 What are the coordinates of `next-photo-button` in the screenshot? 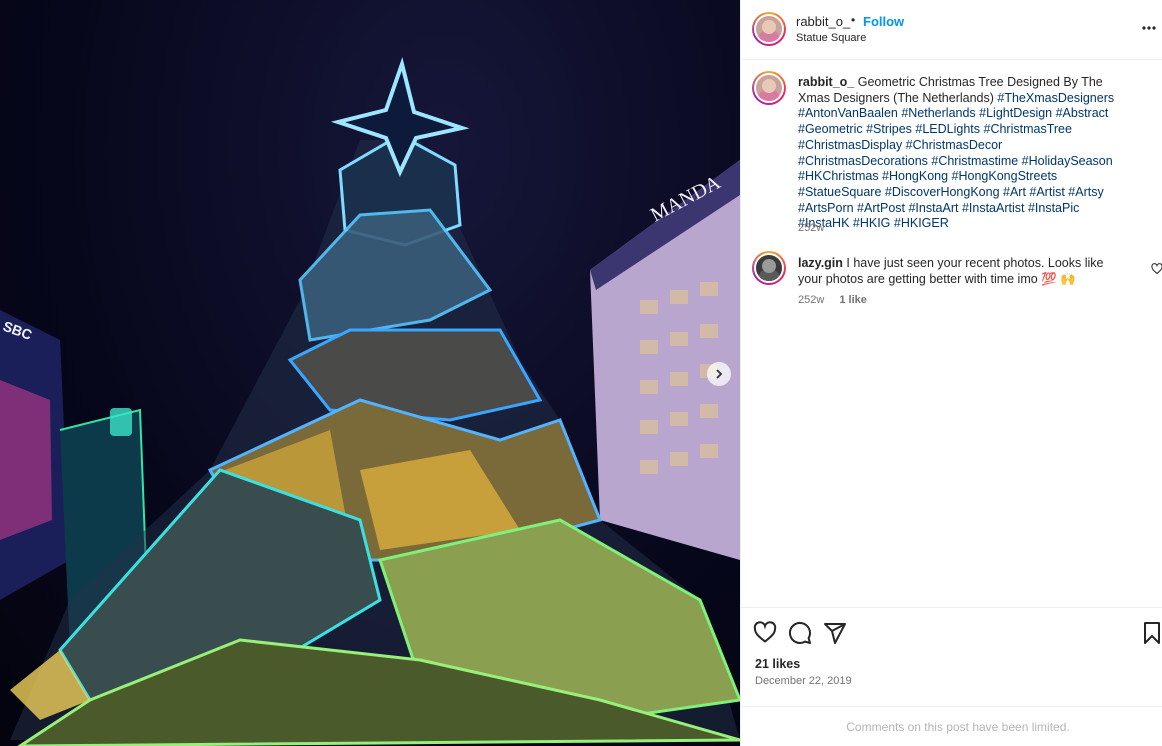 It's located at (719, 374).